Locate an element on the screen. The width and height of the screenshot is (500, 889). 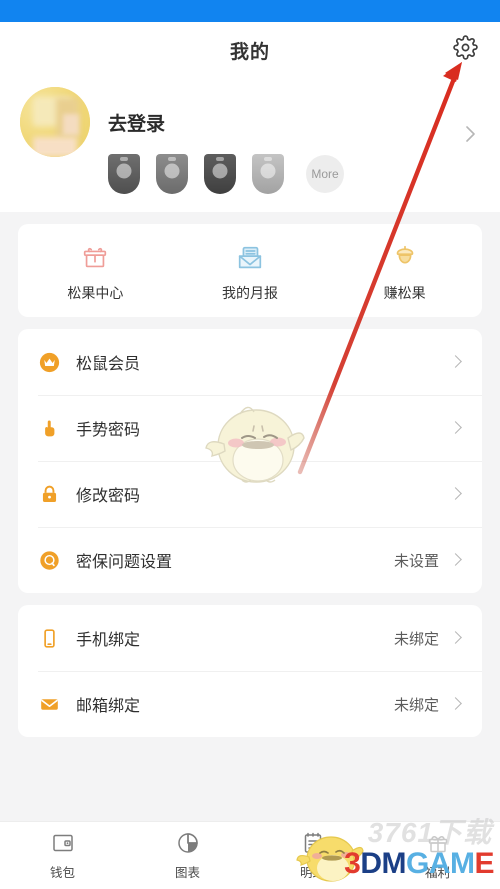
more-badges-button: More is located at coordinates (325, 174).